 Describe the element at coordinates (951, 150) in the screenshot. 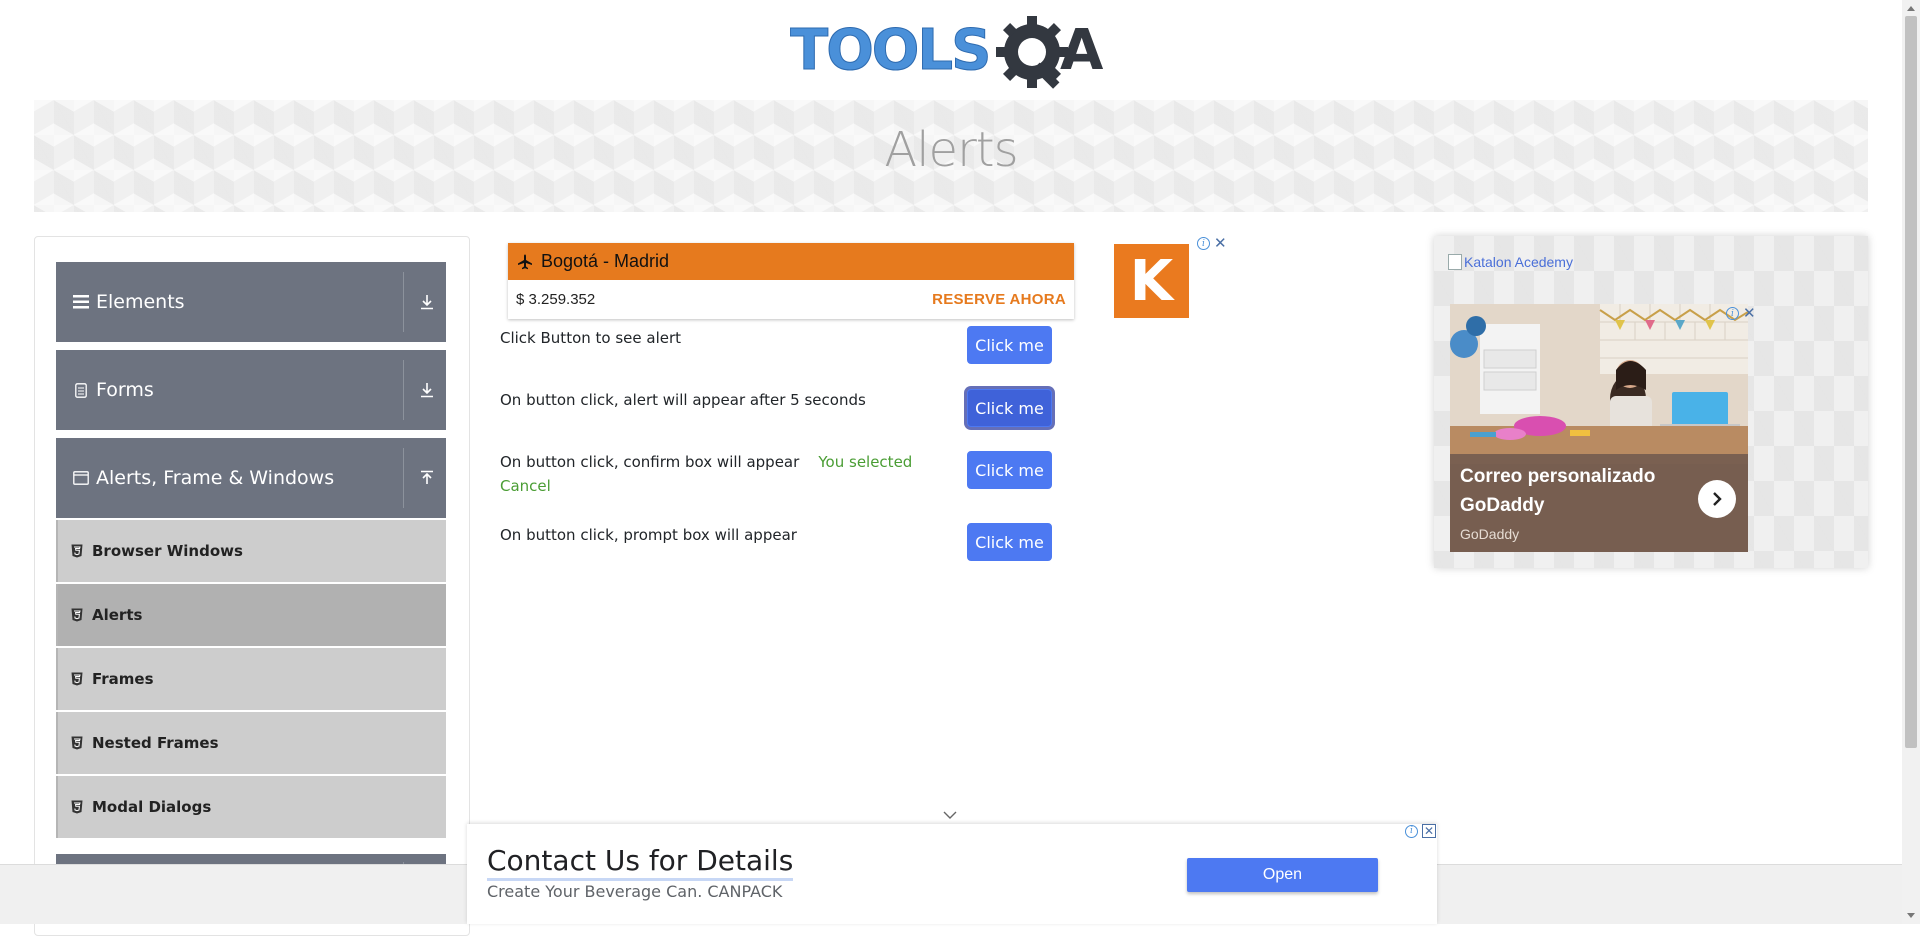

I see `page-title: Alerts` at that location.